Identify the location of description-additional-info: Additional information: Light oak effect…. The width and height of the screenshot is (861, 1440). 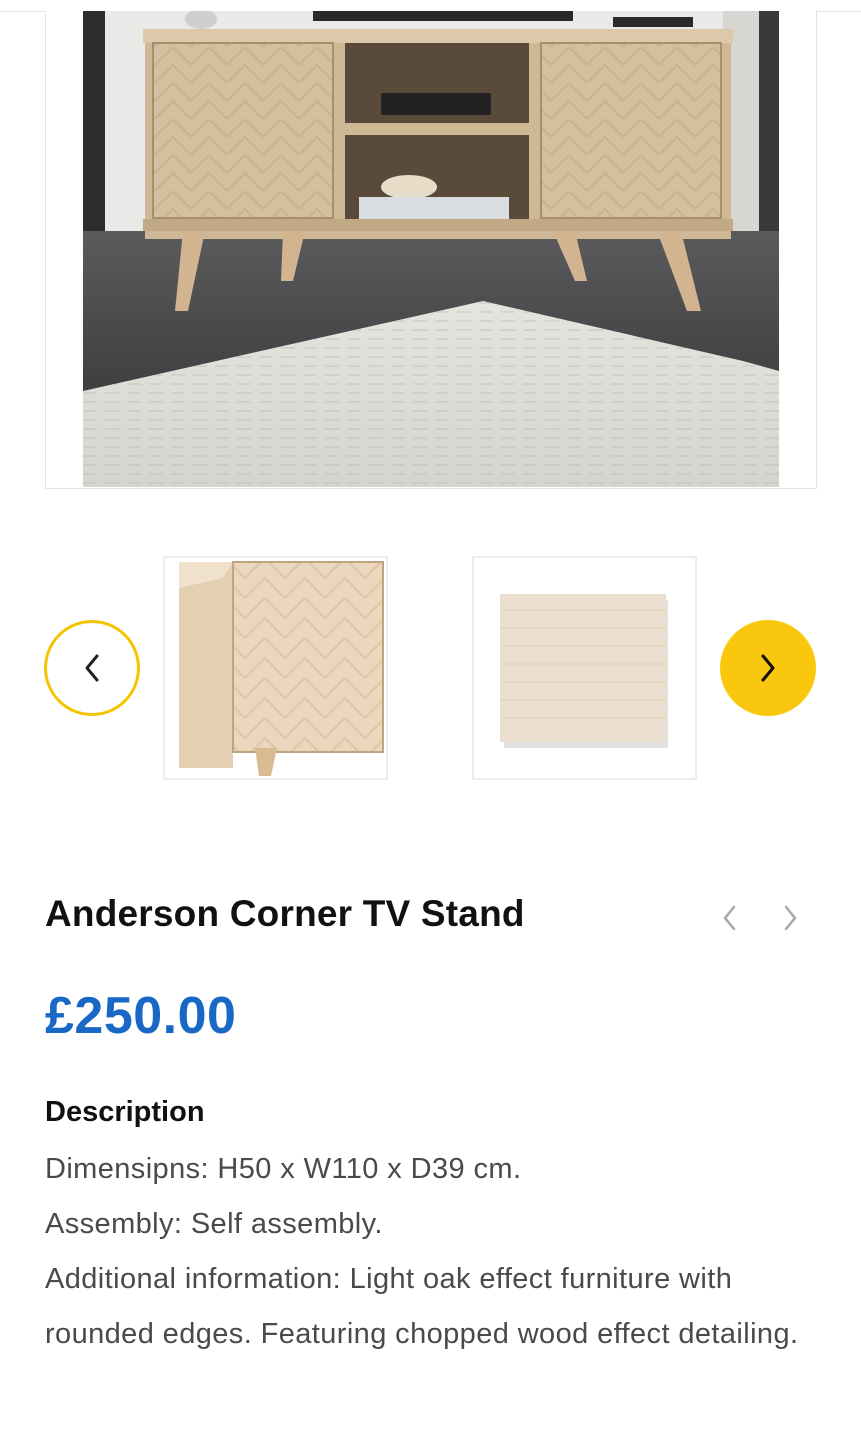
(422, 1306).